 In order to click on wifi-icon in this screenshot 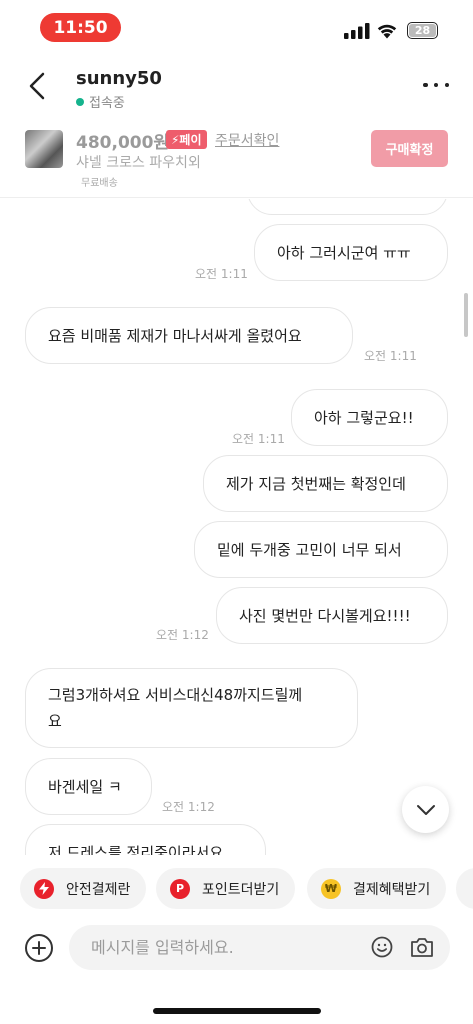, I will do `click(387, 31)`.